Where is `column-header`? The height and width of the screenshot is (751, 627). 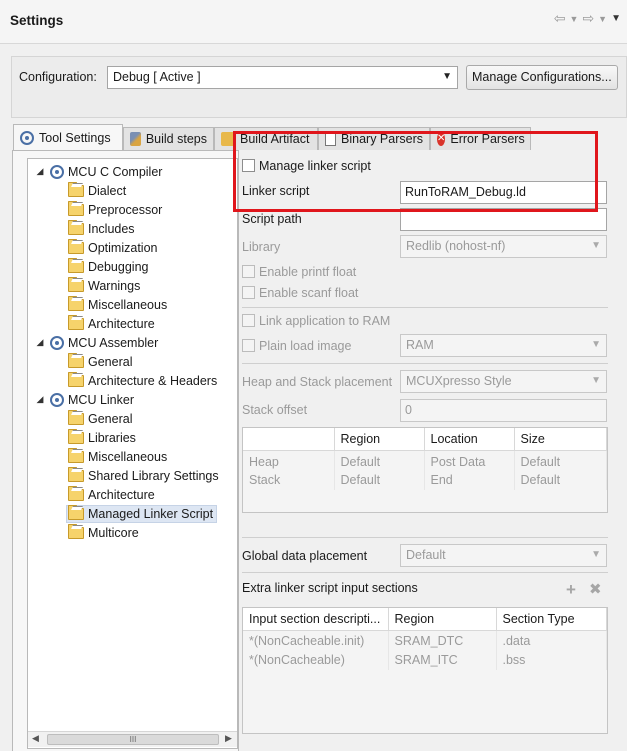 column-header is located at coordinates (289, 439).